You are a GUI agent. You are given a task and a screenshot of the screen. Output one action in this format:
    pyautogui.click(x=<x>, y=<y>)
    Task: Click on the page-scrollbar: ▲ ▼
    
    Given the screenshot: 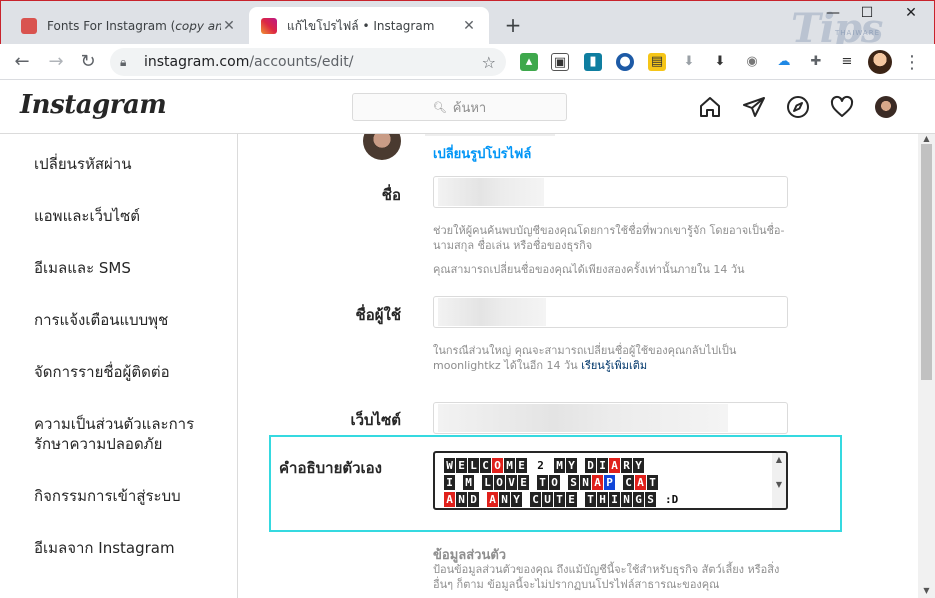 What is the action you would take?
    pyautogui.click(x=926, y=366)
    